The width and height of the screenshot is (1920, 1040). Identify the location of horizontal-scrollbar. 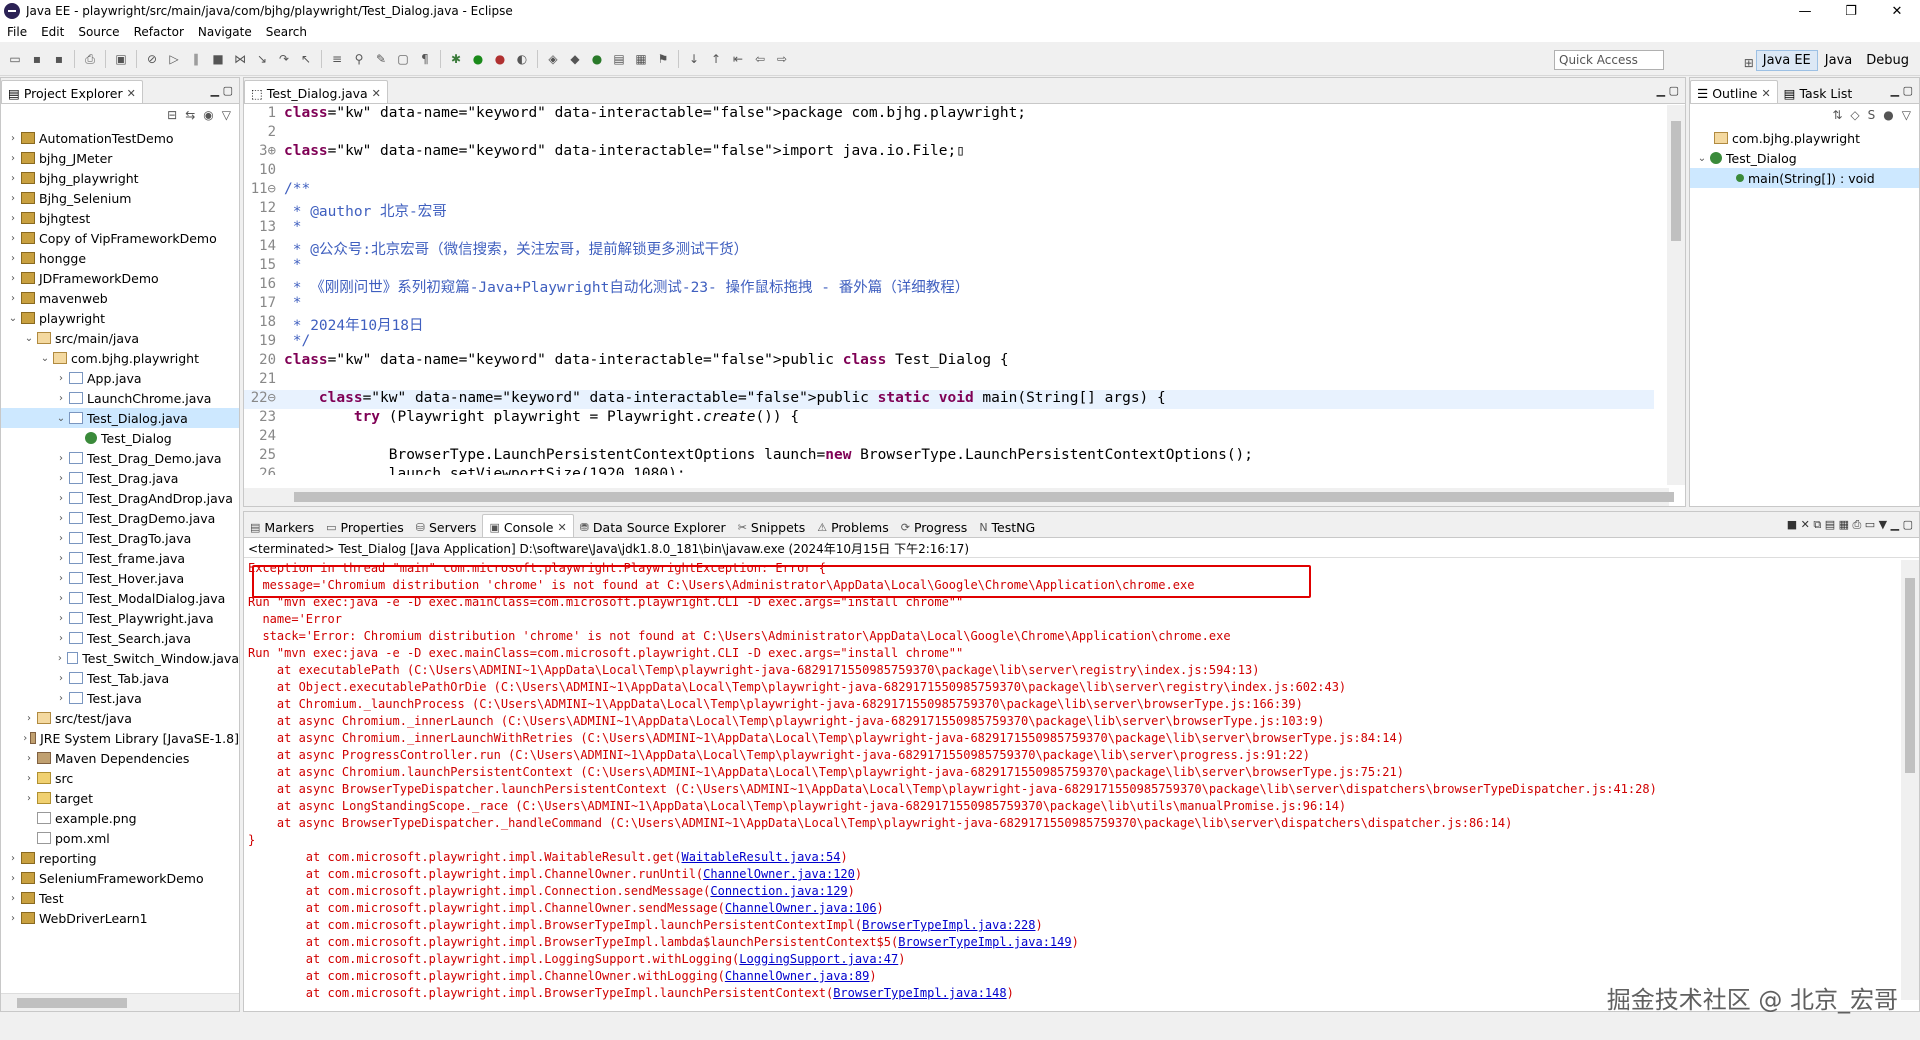
(959, 497).